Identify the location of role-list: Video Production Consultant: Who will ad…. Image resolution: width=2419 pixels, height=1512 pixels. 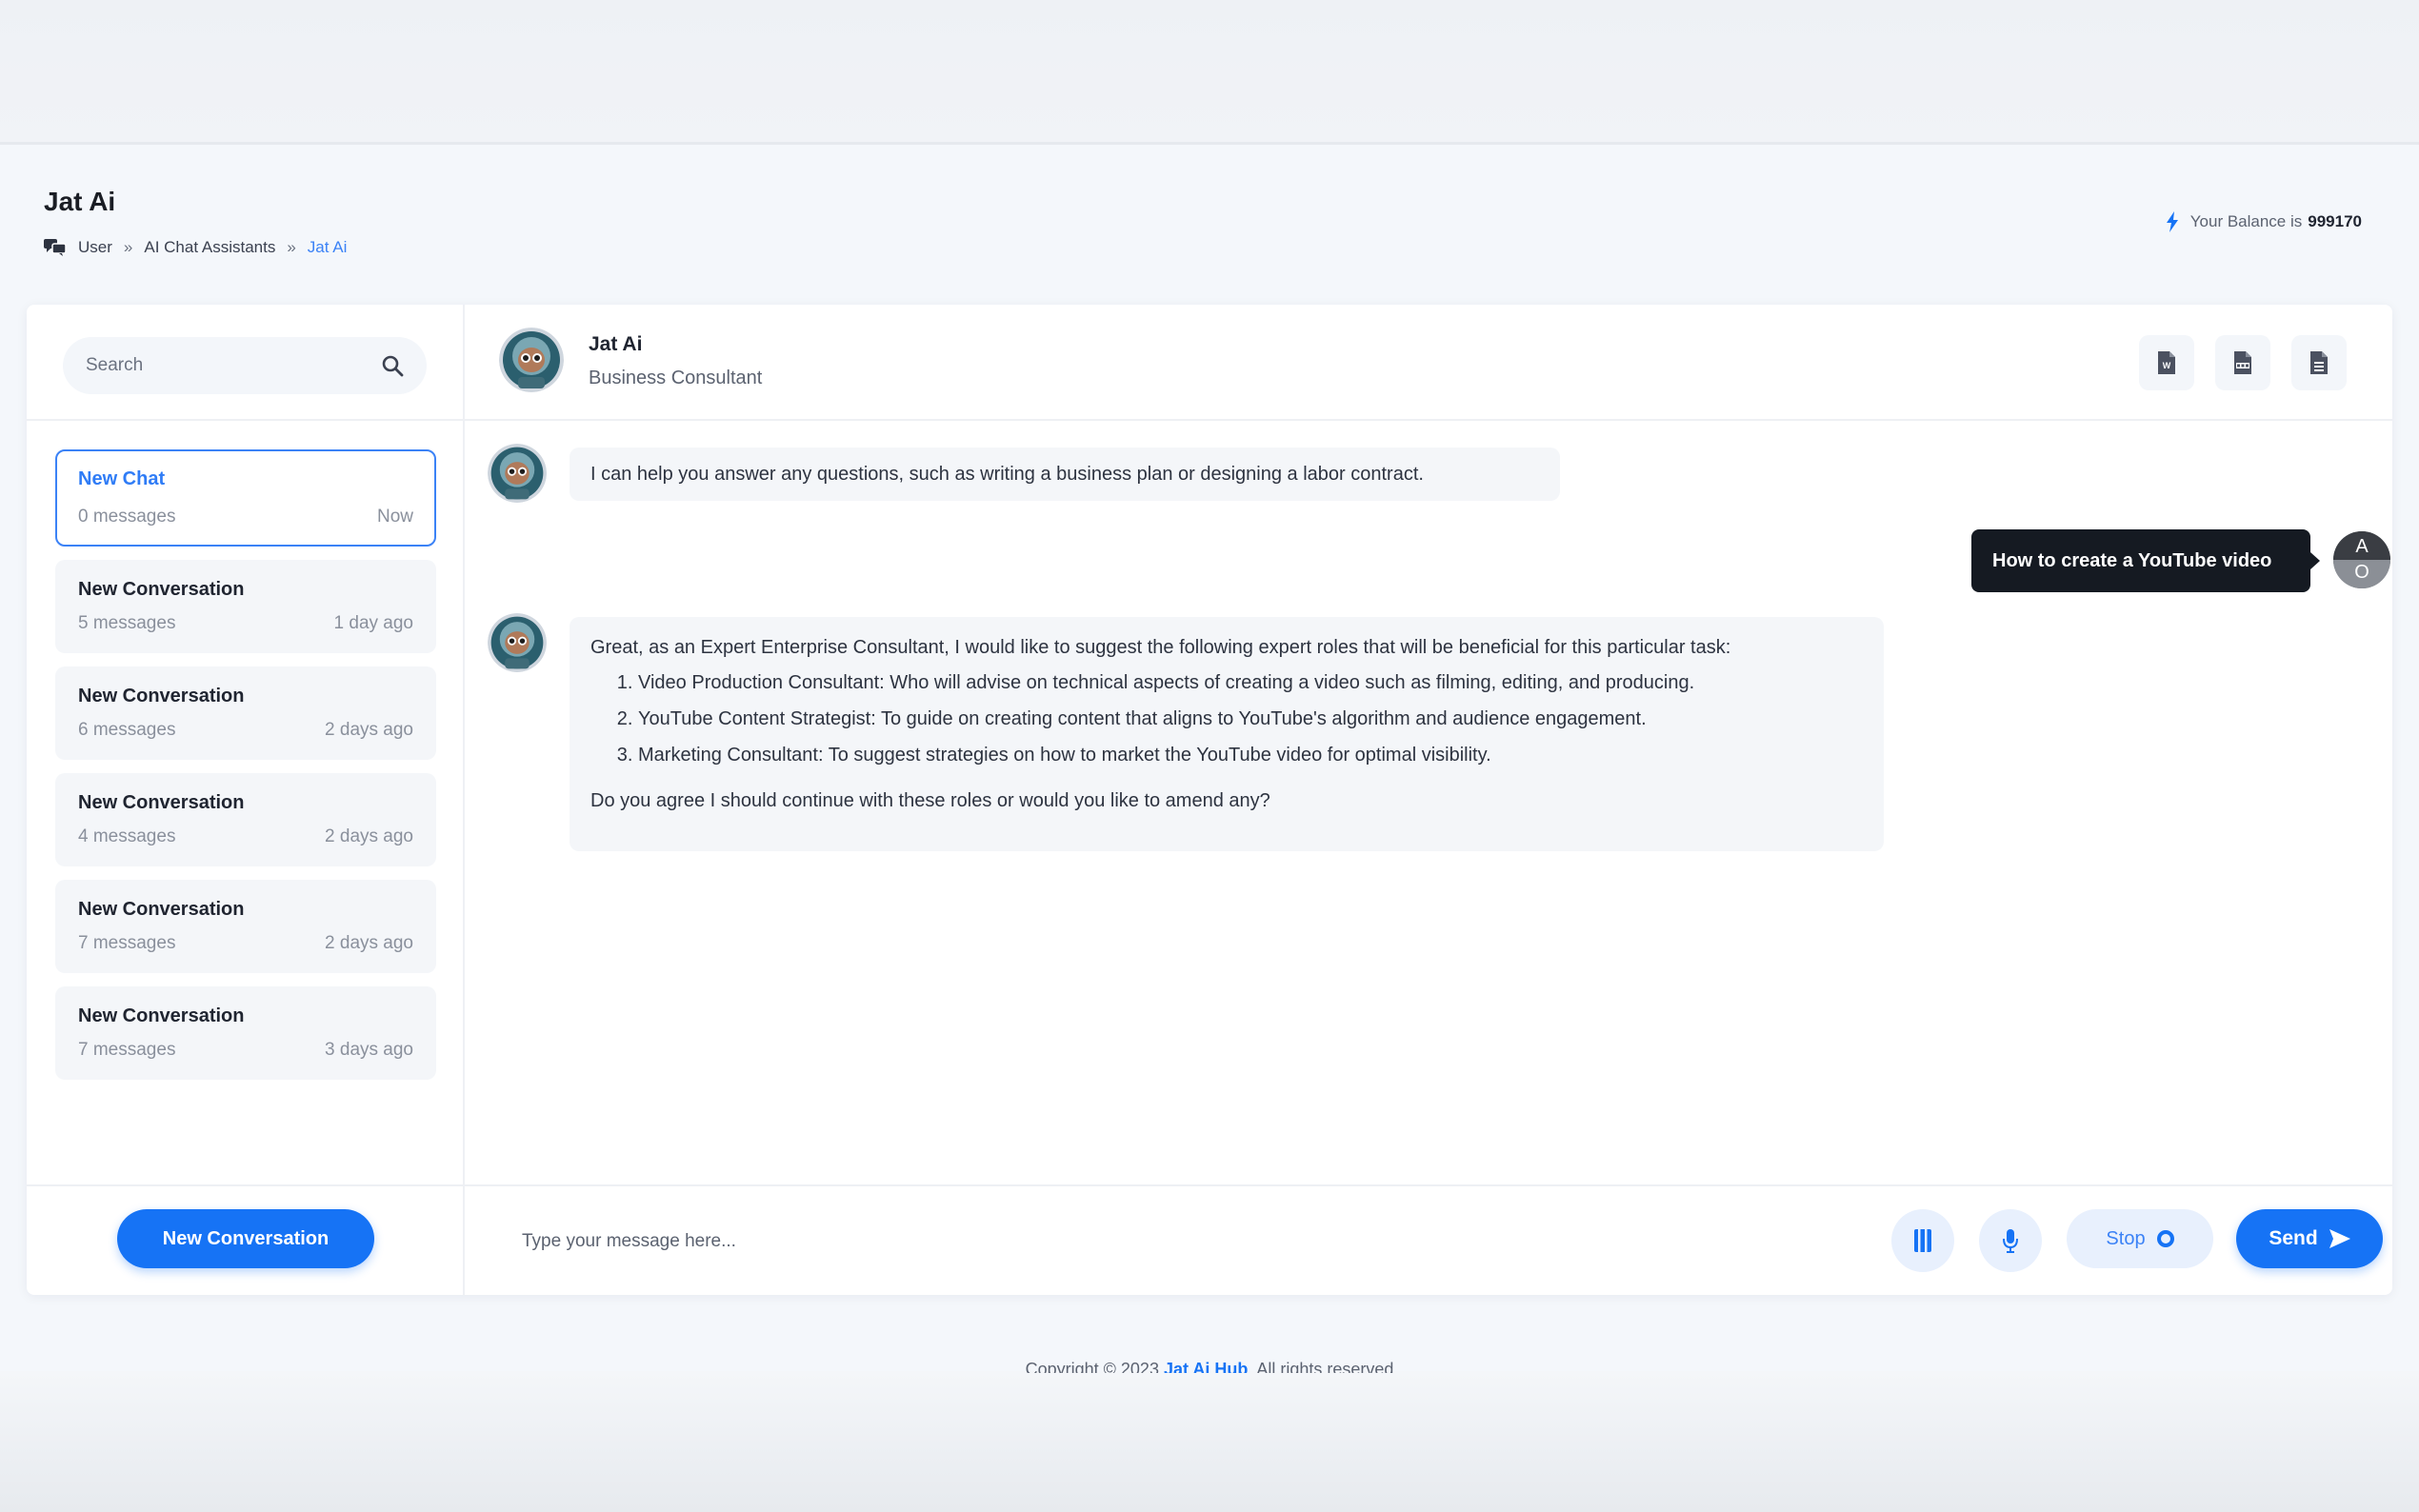
(1226, 719).